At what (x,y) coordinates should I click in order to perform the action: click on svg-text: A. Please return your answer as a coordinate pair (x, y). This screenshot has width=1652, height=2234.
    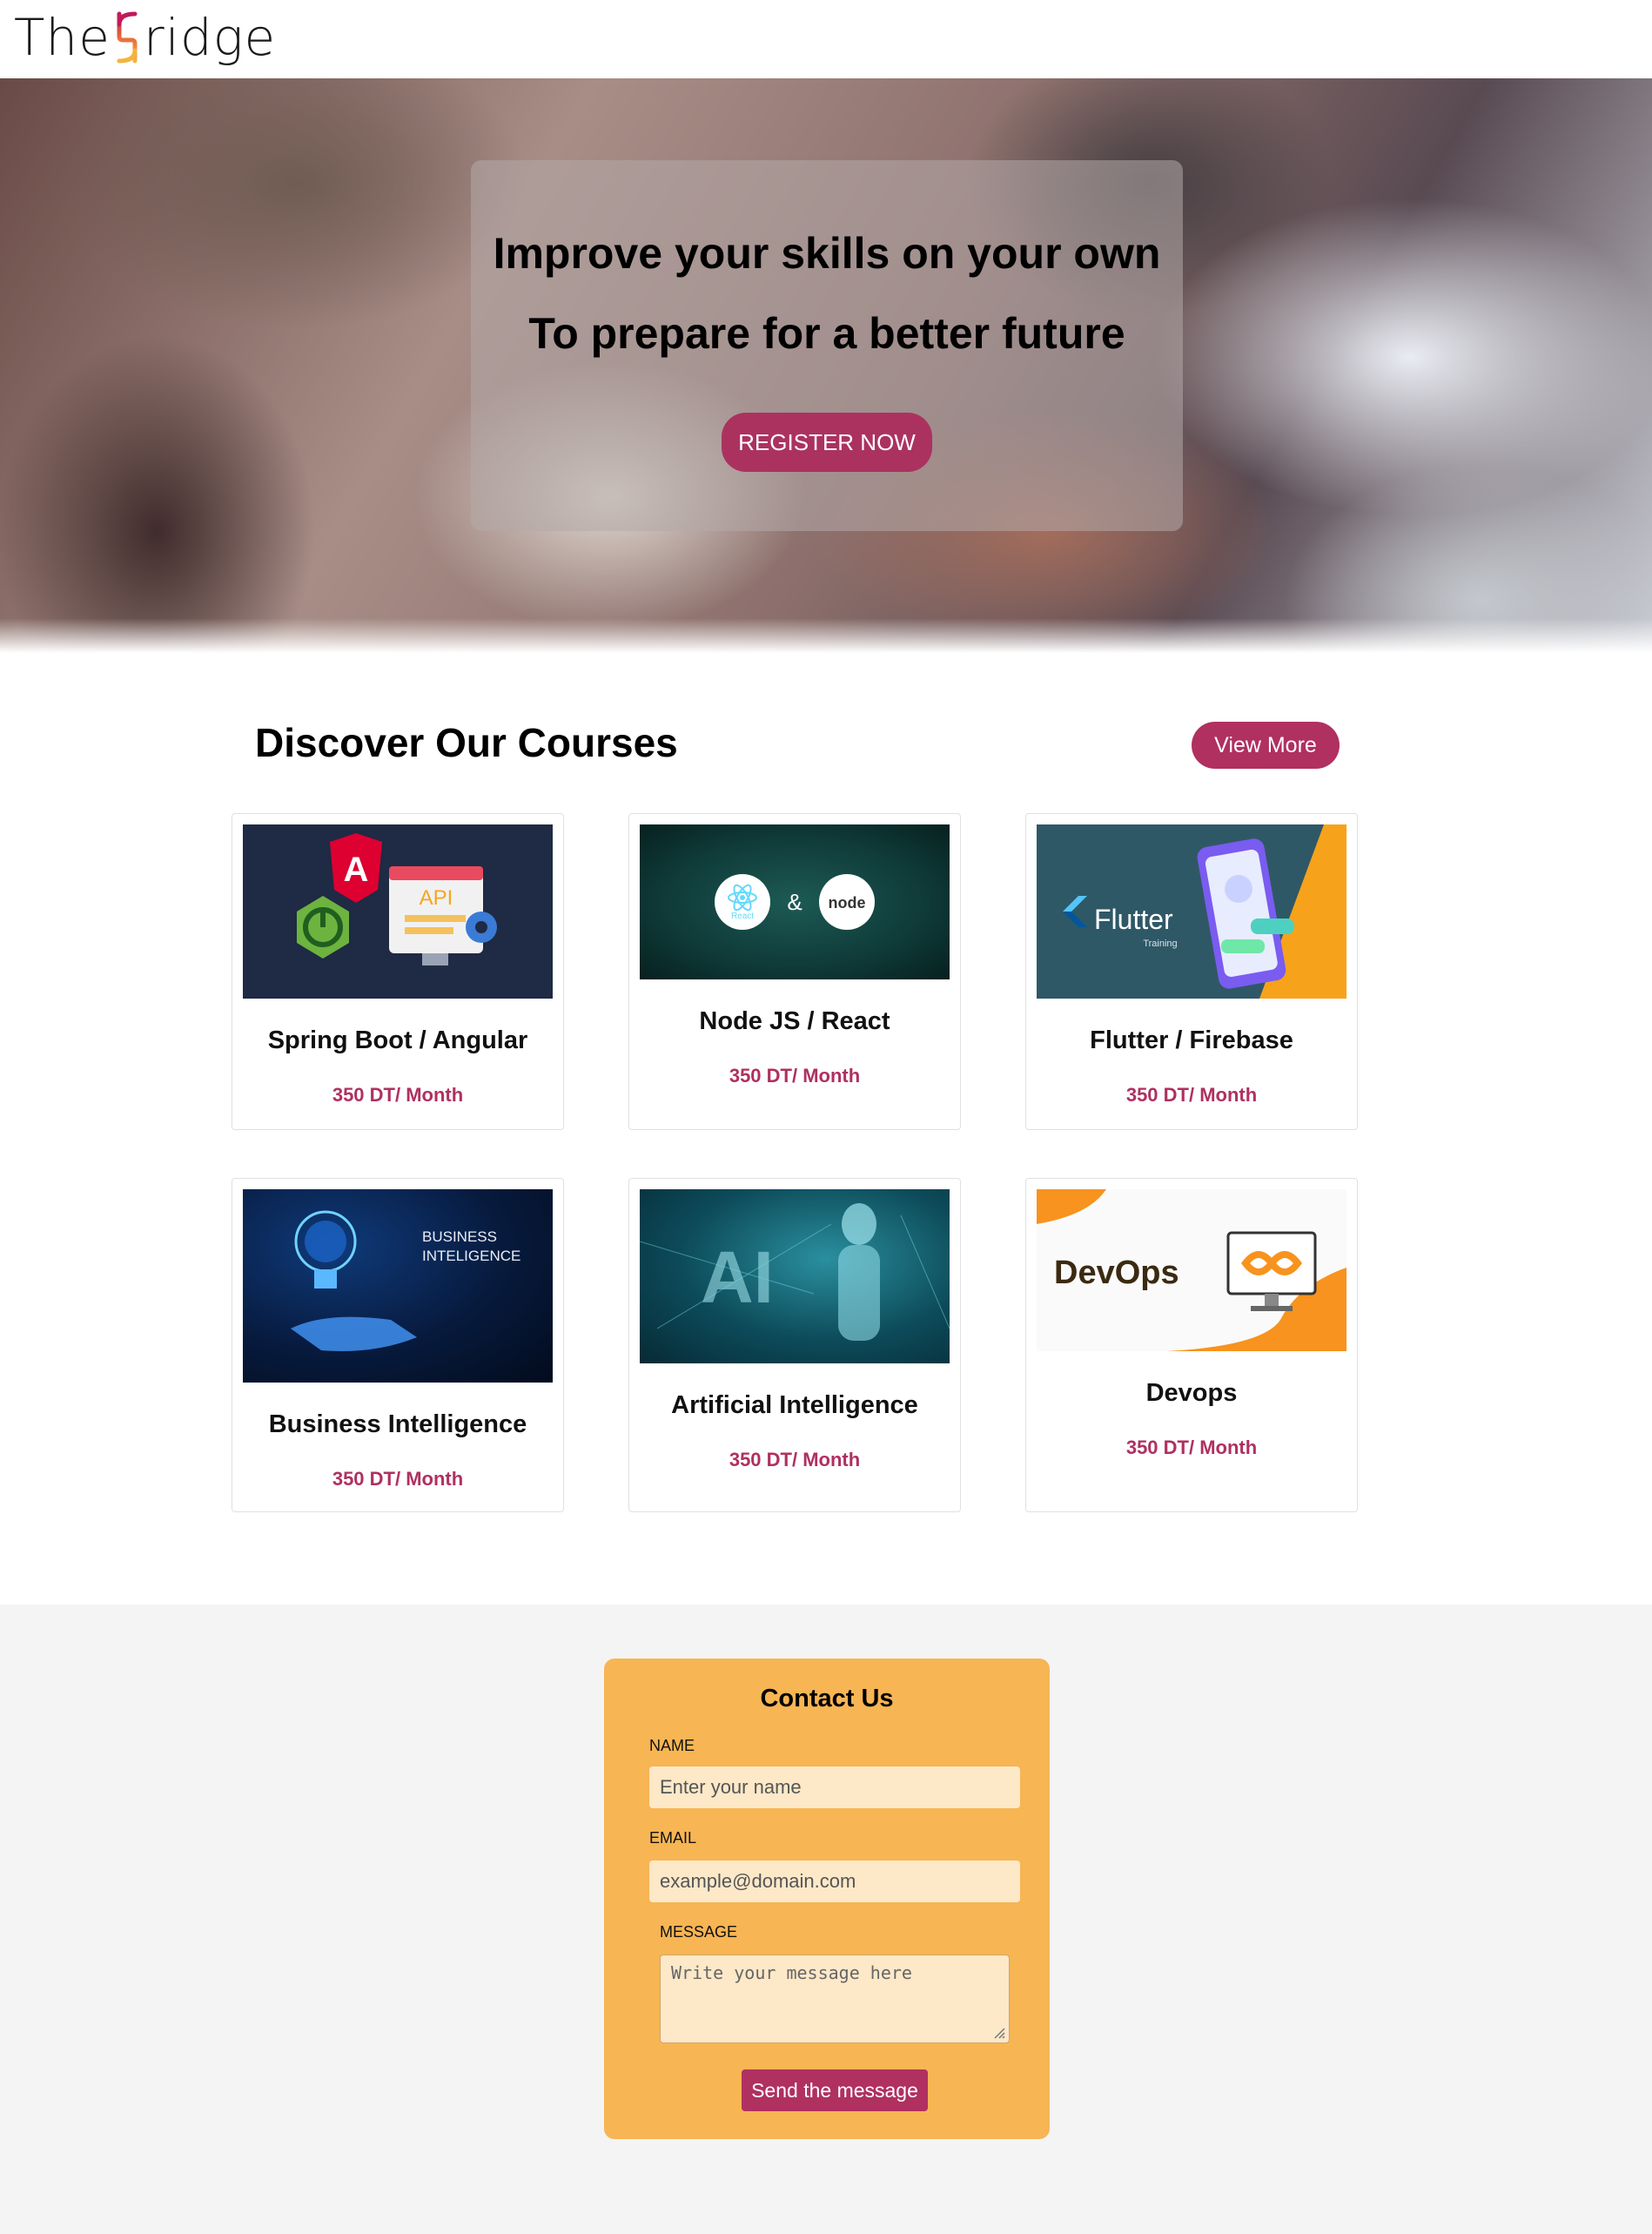
    Looking at the image, I should click on (357, 870).